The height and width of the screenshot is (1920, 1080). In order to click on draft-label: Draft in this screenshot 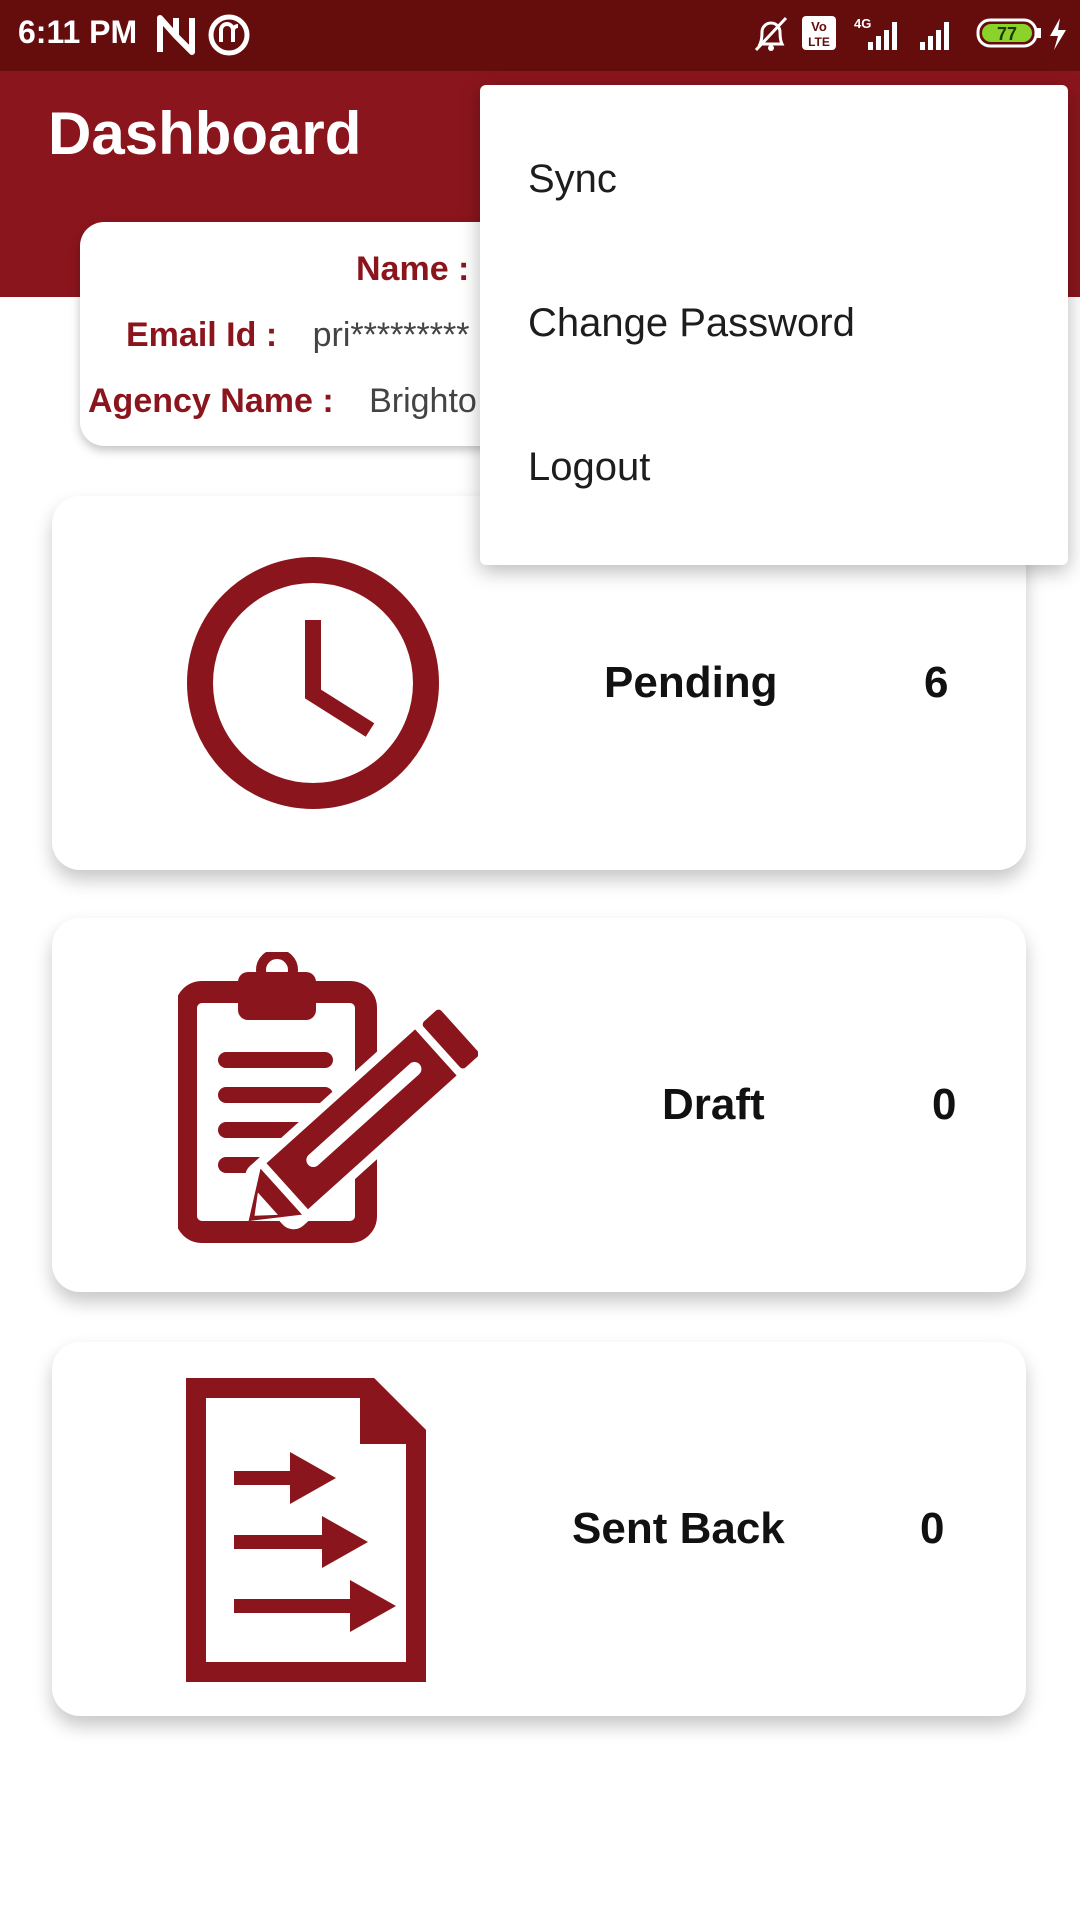, I will do `click(713, 1104)`.